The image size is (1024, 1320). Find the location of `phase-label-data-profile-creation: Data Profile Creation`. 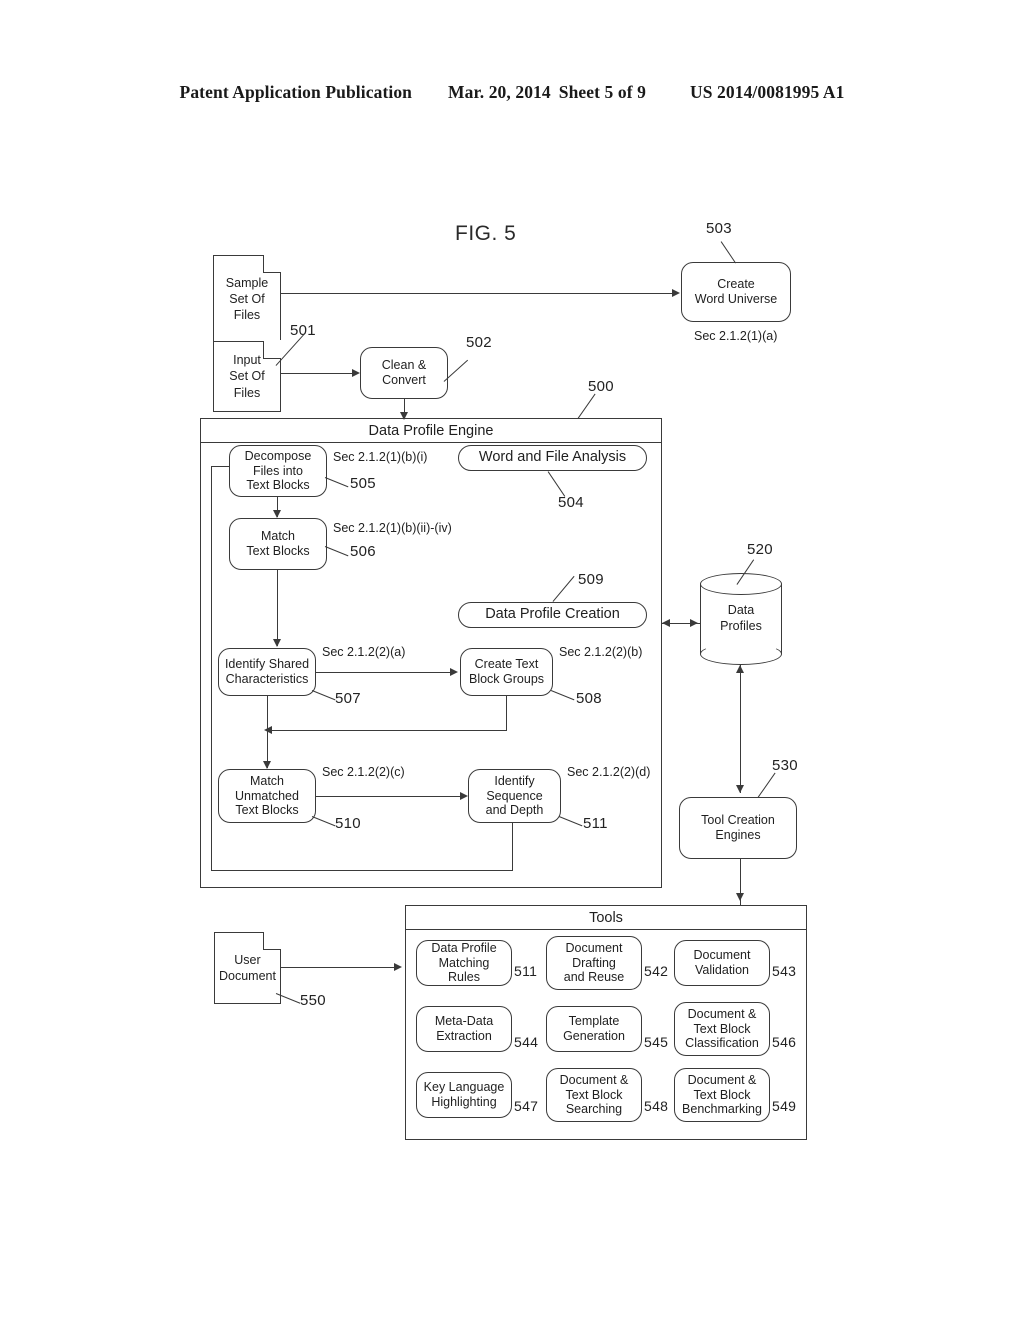

phase-label-data-profile-creation: Data Profile Creation is located at coordinates (552, 614).